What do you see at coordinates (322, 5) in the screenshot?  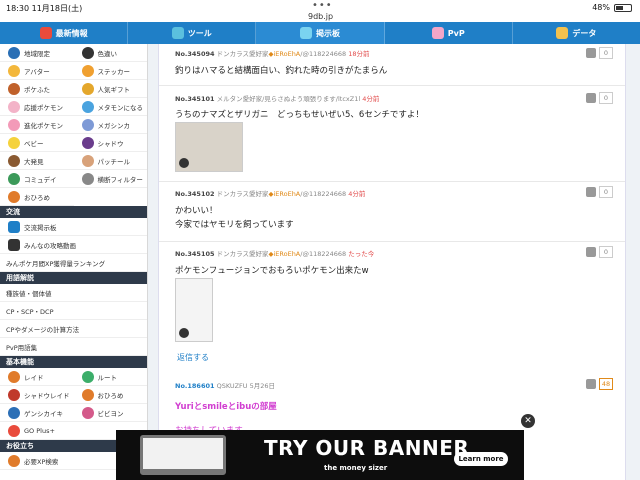 I see `more-dots-icon: •••` at bounding box center [322, 5].